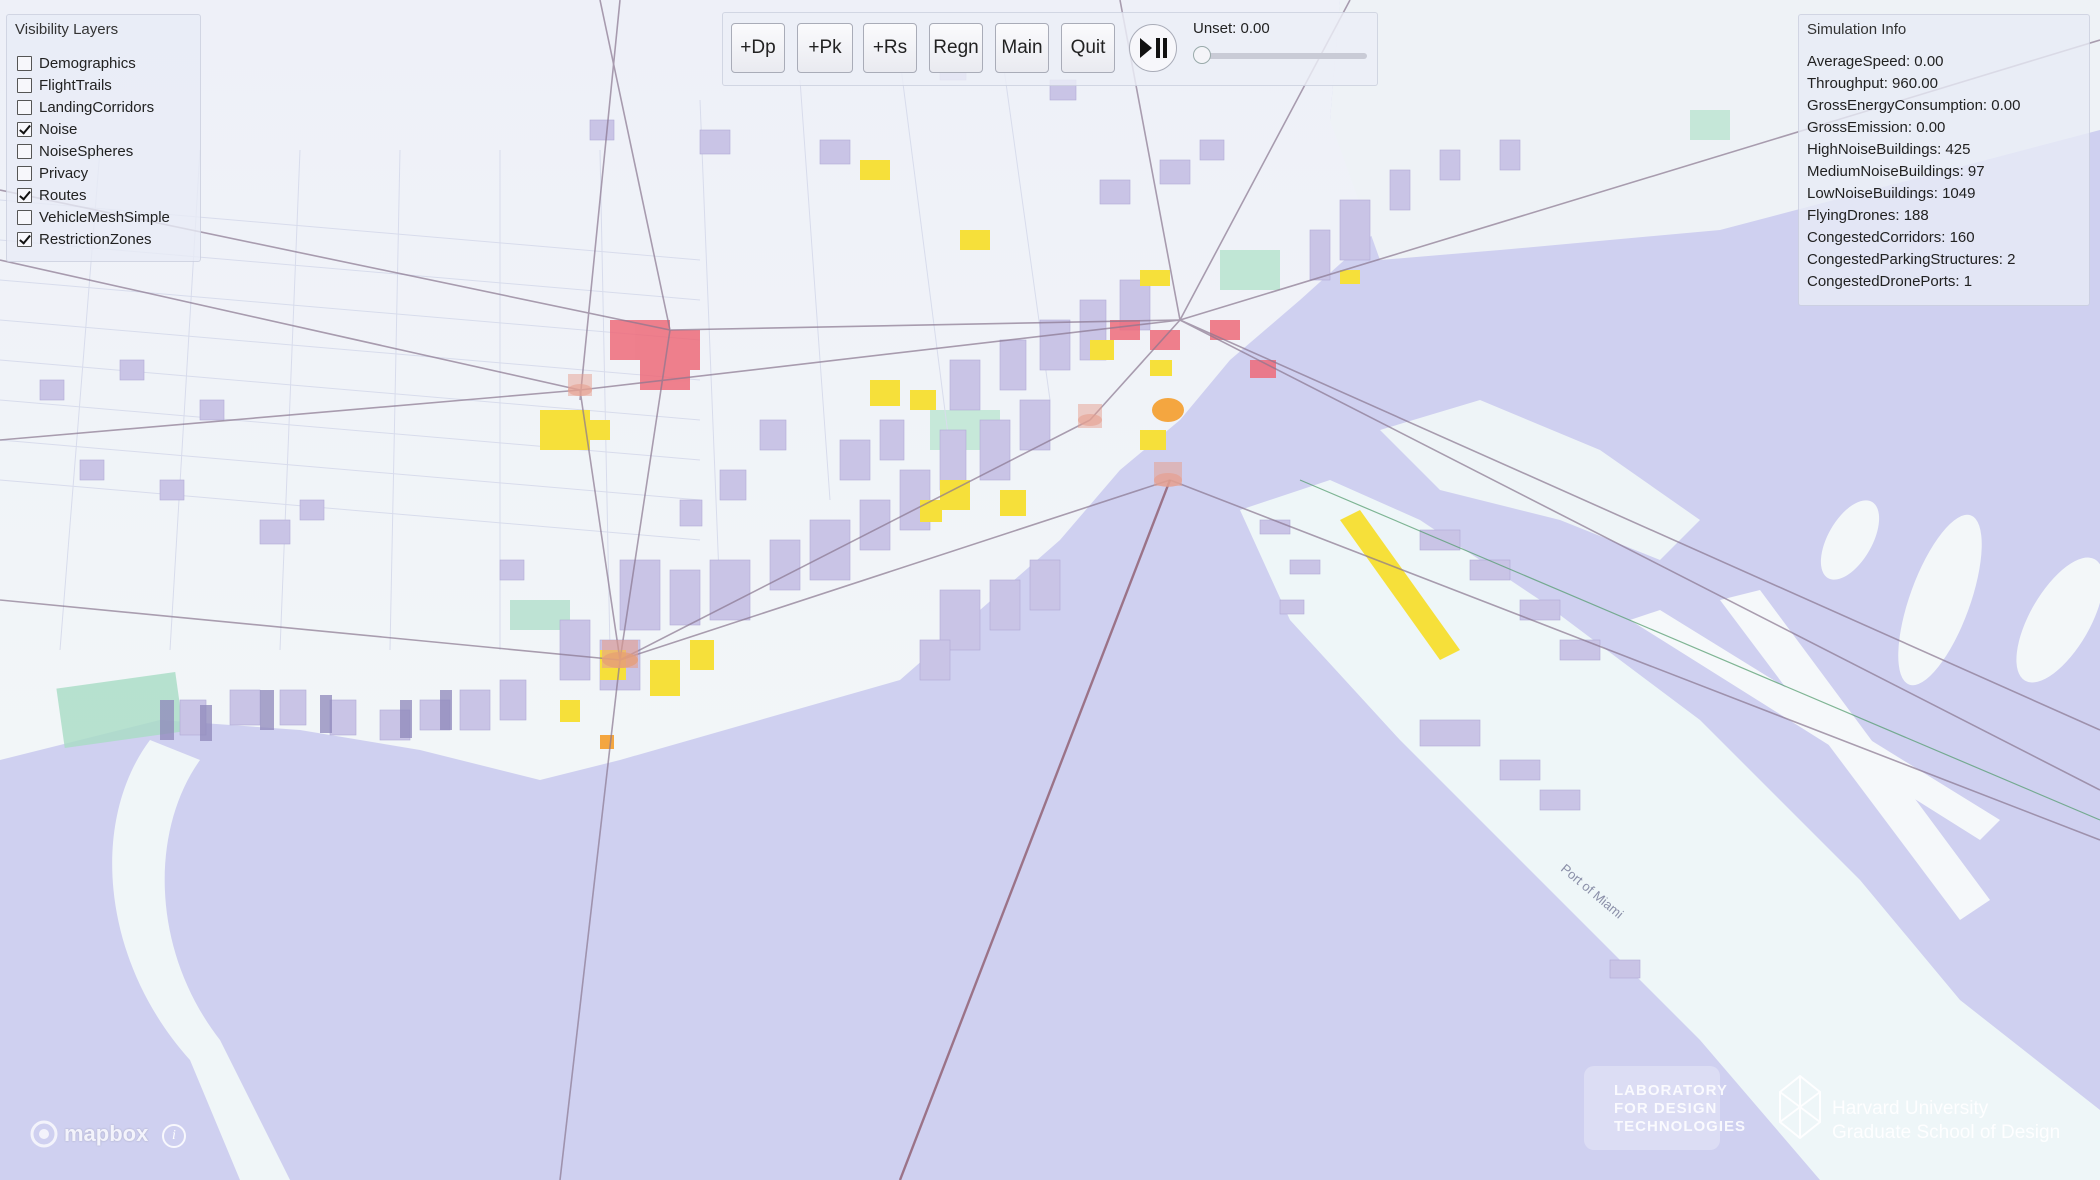  Describe the element at coordinates (44, 1134) in the screenshot. I see `mapbox-icon` at that location.